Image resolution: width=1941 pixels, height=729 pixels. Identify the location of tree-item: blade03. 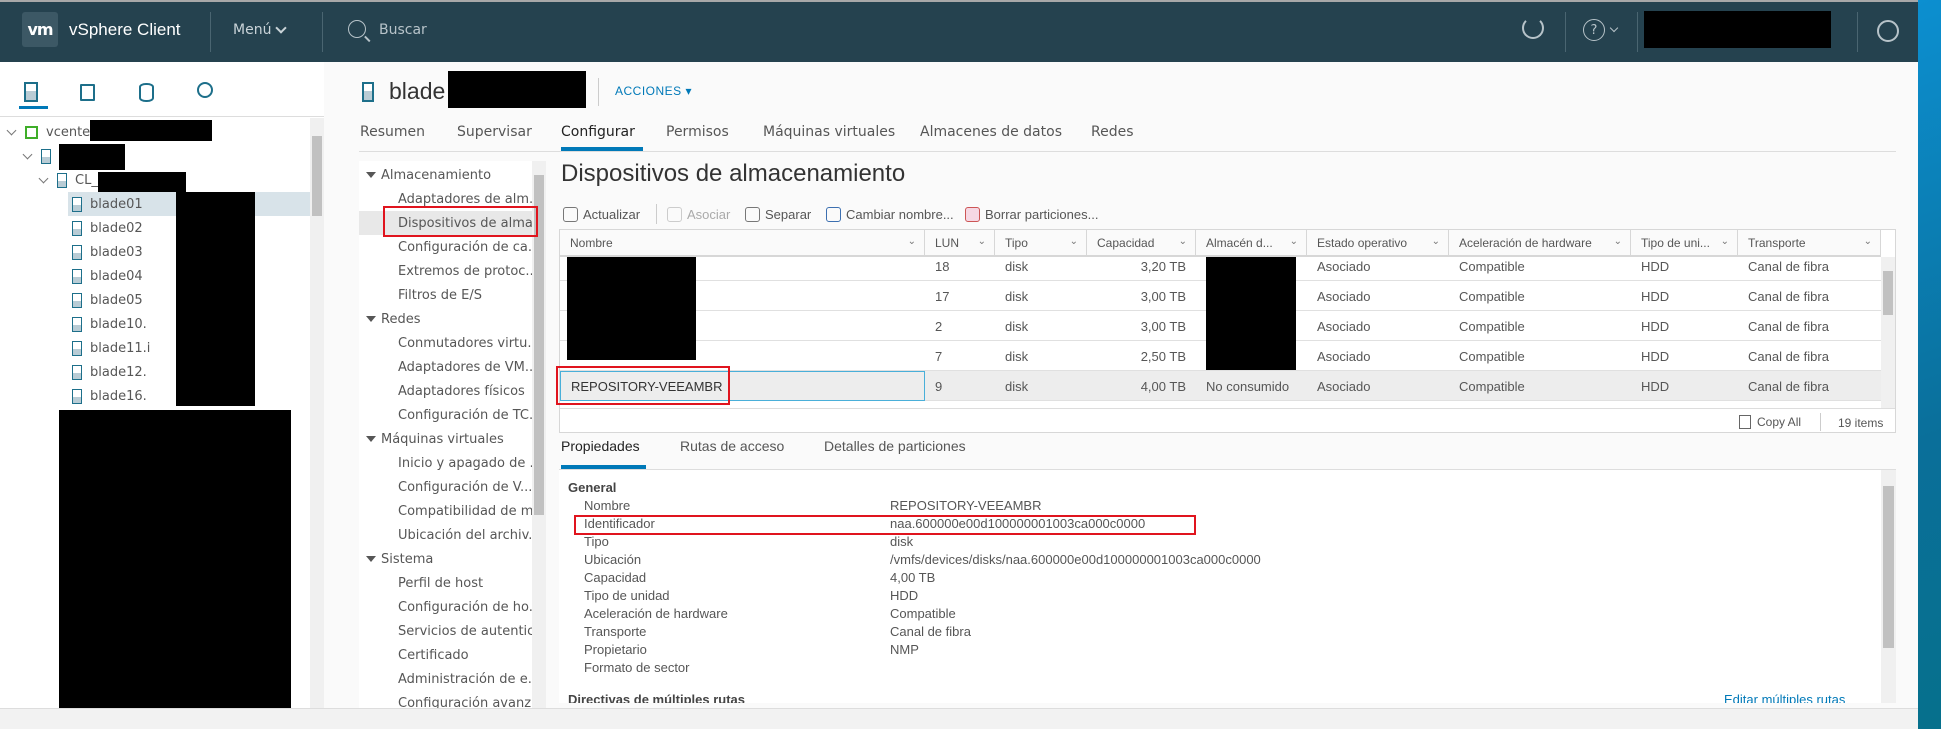
(155, 252).